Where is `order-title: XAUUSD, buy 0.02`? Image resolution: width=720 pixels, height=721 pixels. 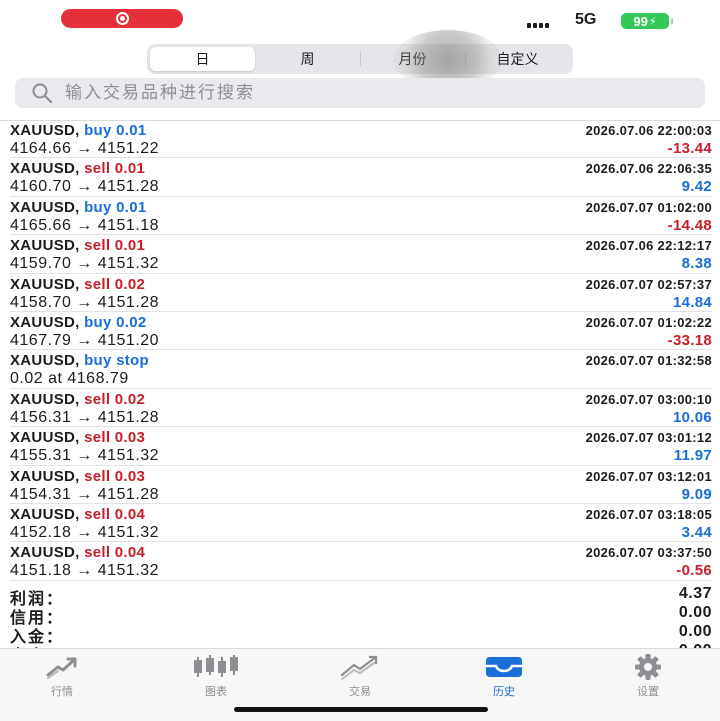 order-title: XAUUSD, buy 0.02 is located at coordinates (78, 322).